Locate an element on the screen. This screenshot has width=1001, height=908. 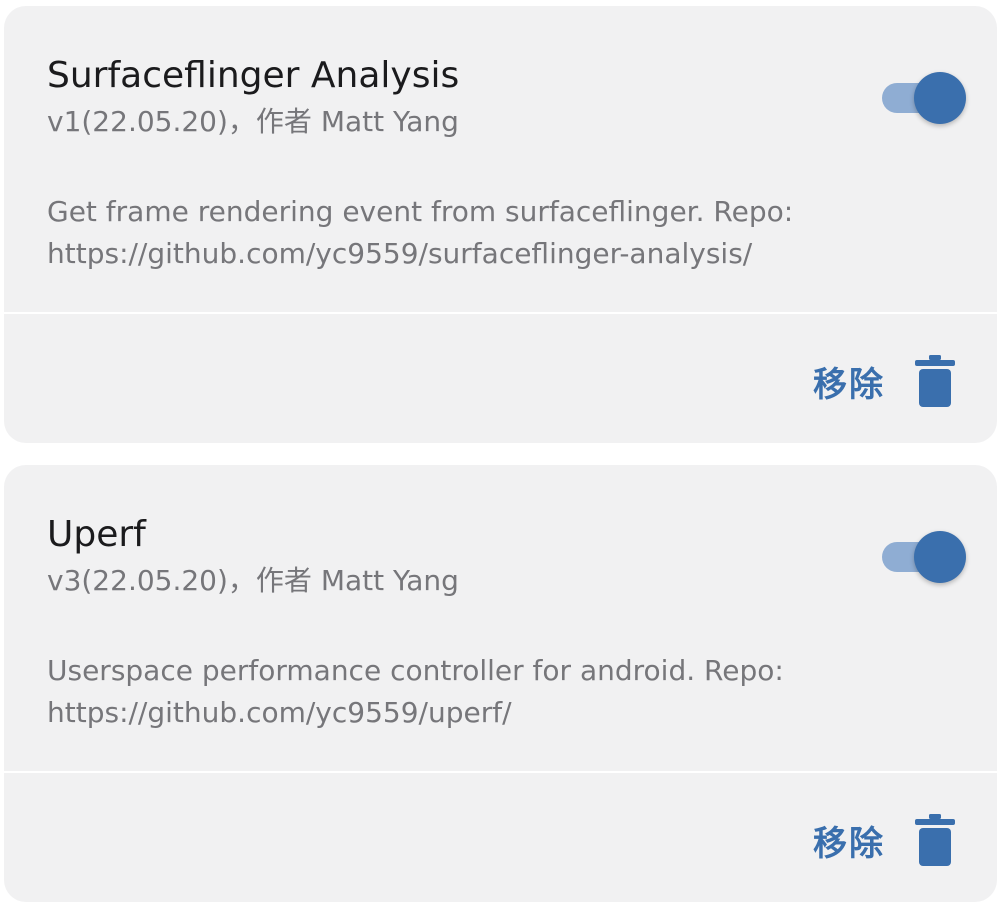
module-title: Uperf is located at coordinates (96, 534).